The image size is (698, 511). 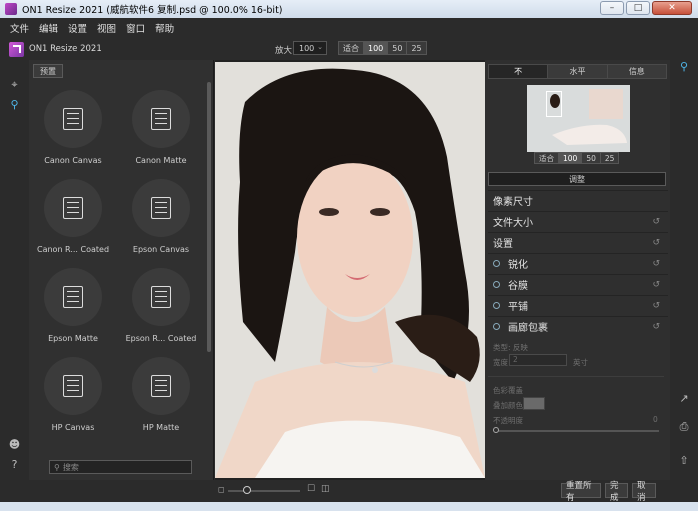 What do you see at coordinates (264, 491) in the screenshot?
I see `zoom-slider-track` at bounding box center [264, 491].